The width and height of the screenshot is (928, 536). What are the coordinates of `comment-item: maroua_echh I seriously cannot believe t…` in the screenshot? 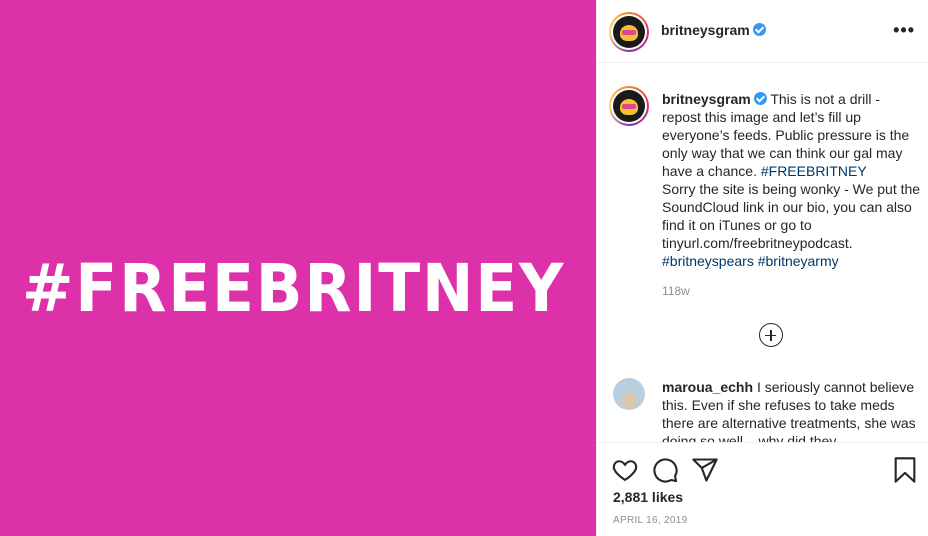 It's located at (792, 410).